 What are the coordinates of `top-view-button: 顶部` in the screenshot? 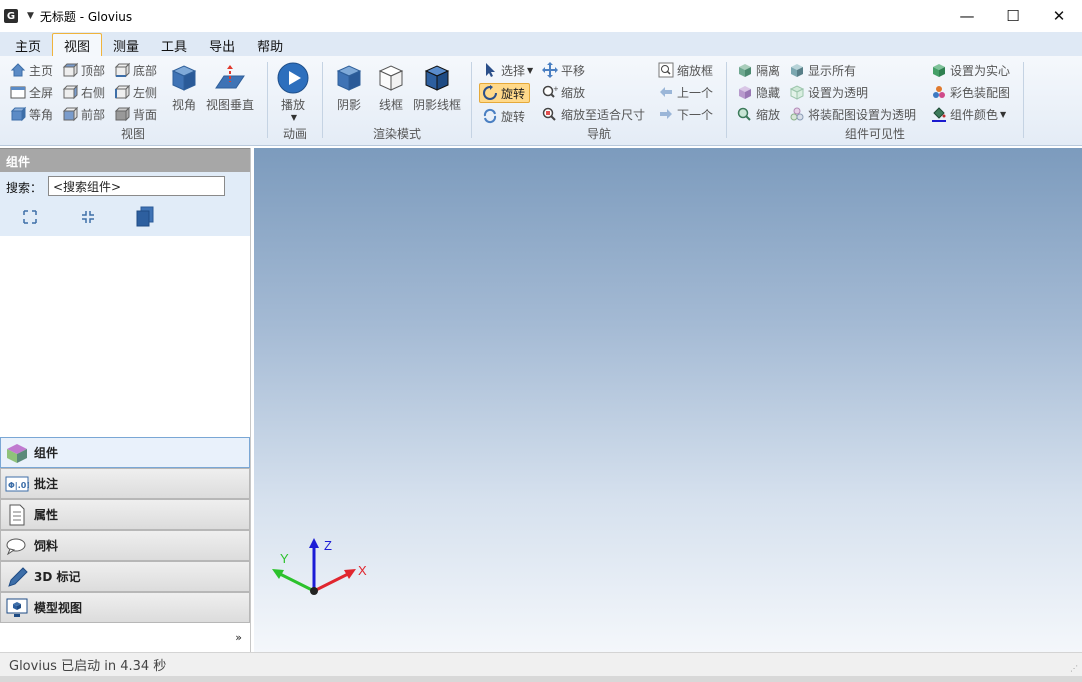 It's located at (83, 70).